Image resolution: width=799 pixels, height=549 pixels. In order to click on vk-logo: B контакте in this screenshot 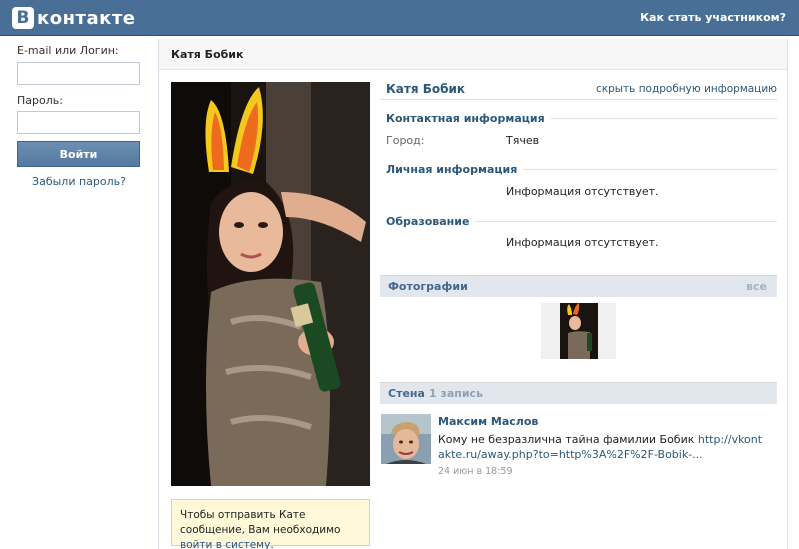, I will do `click(73, 18)`.